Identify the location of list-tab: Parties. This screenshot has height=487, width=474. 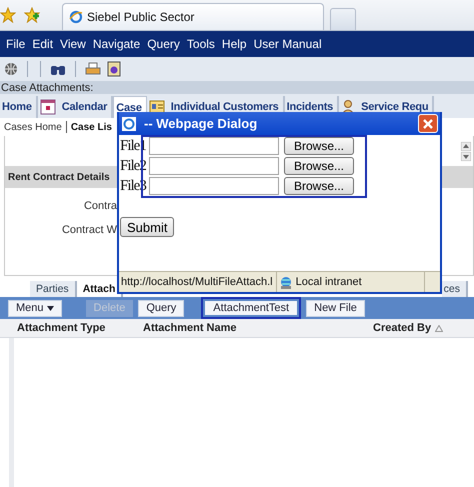
(53, 289).